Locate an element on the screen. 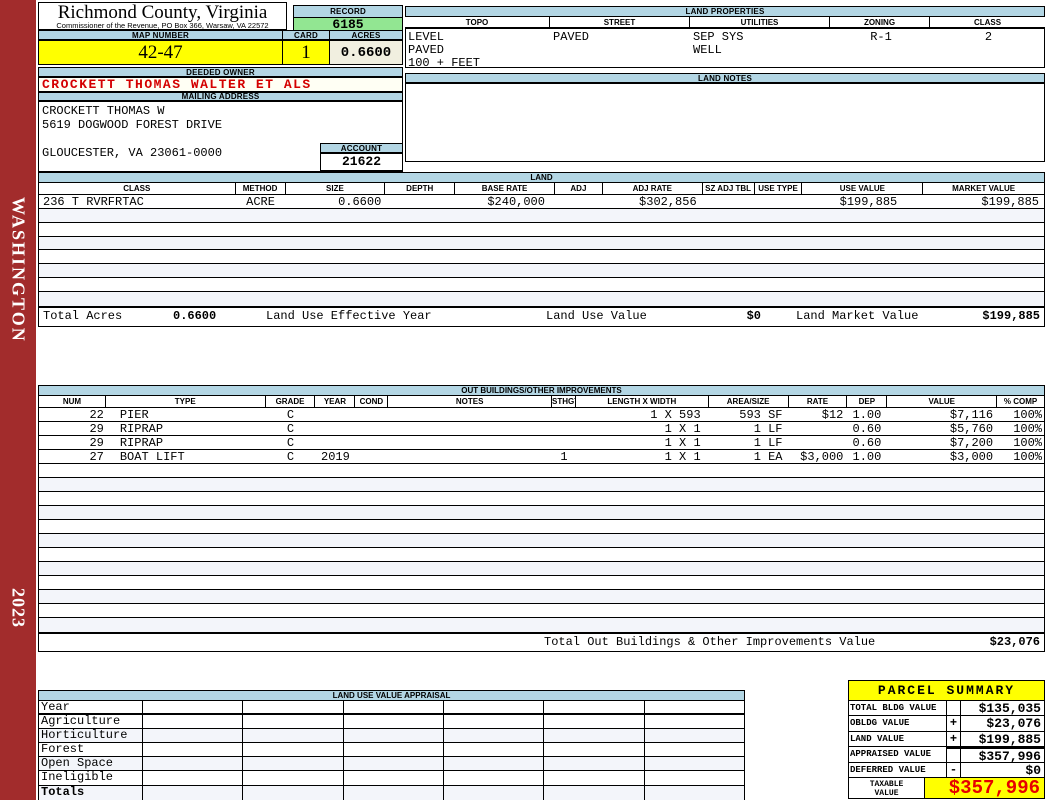 The height and width of the screenshot is (800, 1050). appraisal-row: Agriculture is located at coordinates (391, 722).